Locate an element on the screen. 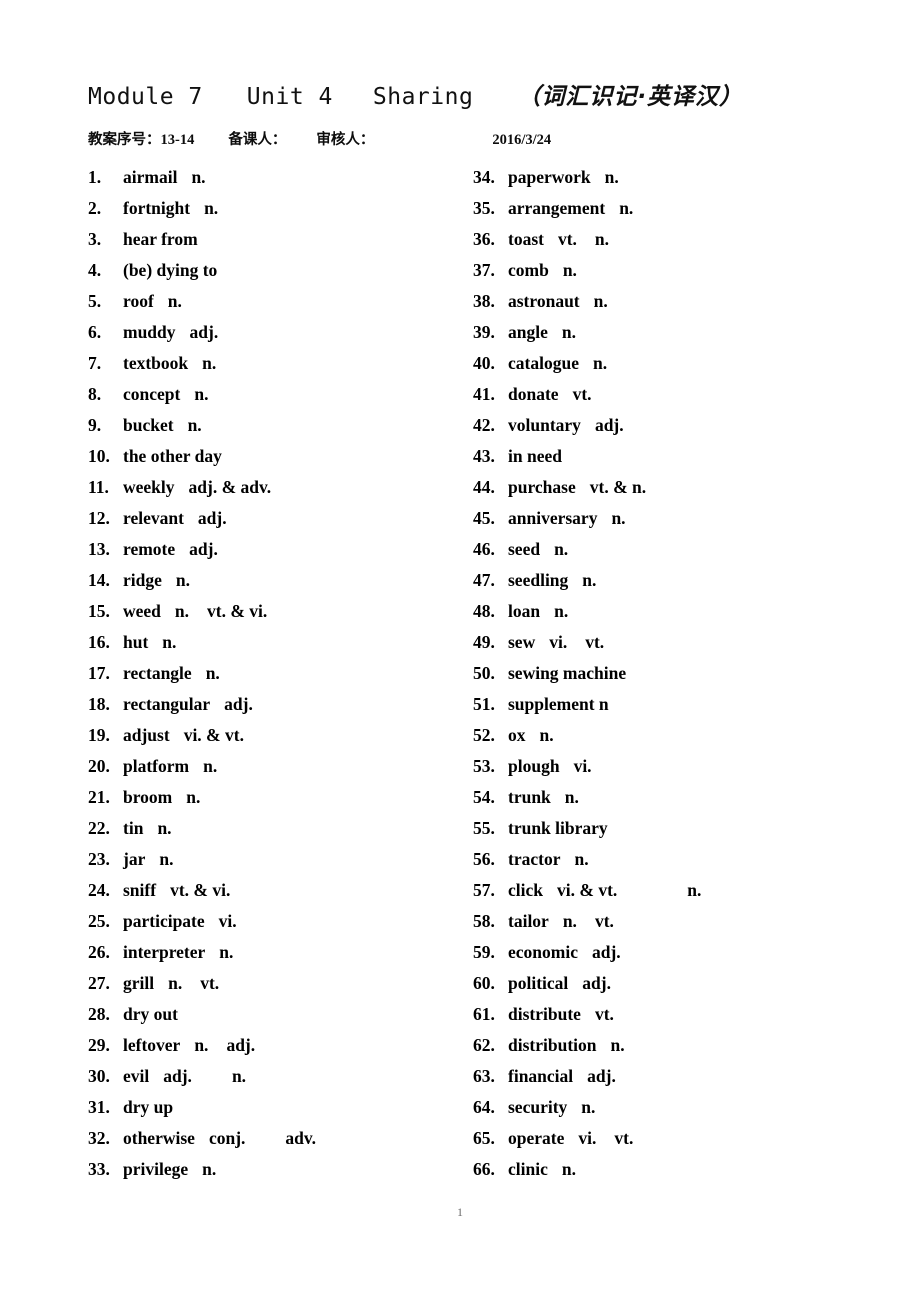 This screenshot has height=1302, width=920. entry-number: 11. is located at coordinates (98, 487).